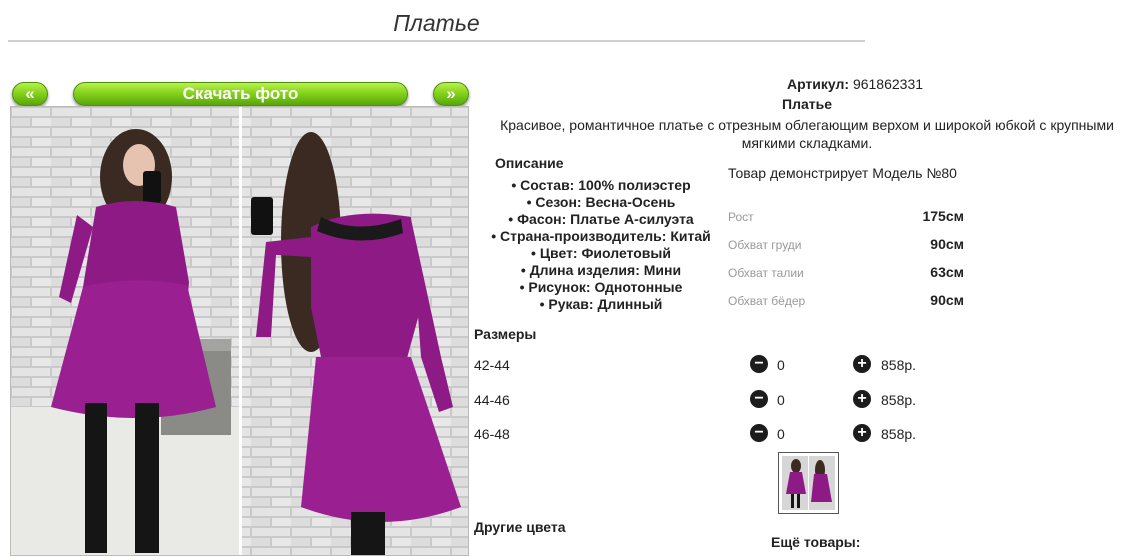 The image size is (1127, 556). Describe the element at coordinates (704, 434) in the screenshot. I see `size-row: 46-48 − 0 + 858р.` at that location.